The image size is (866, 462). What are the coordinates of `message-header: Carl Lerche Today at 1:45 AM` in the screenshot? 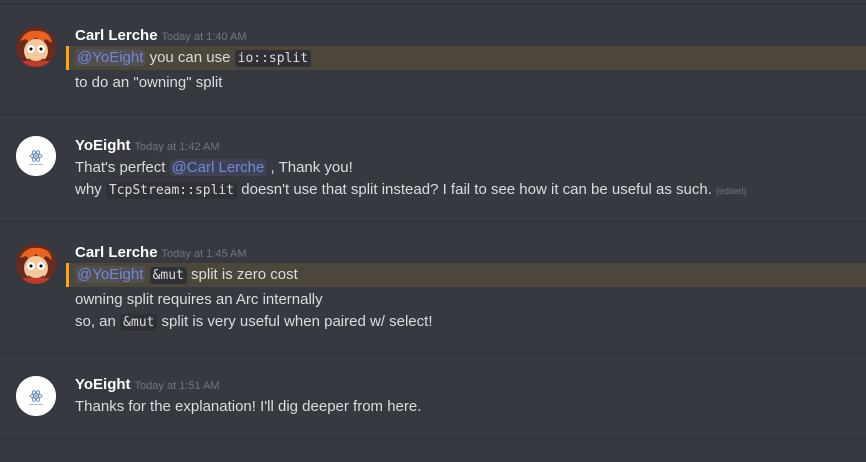 It's located at (161, 253).